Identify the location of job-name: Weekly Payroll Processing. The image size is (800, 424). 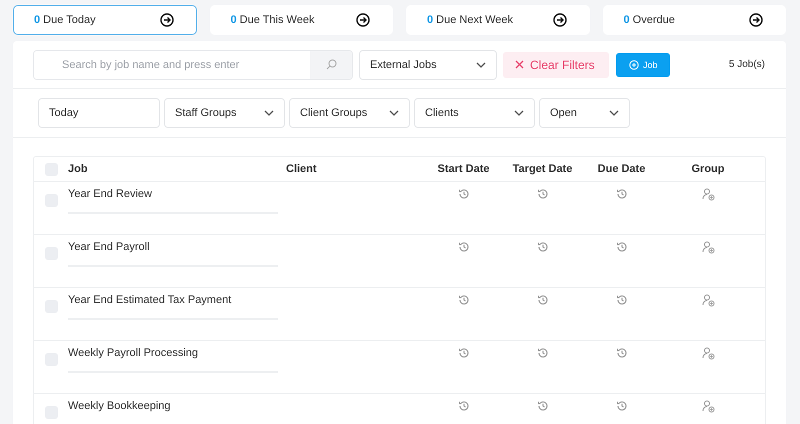
(133, 353).